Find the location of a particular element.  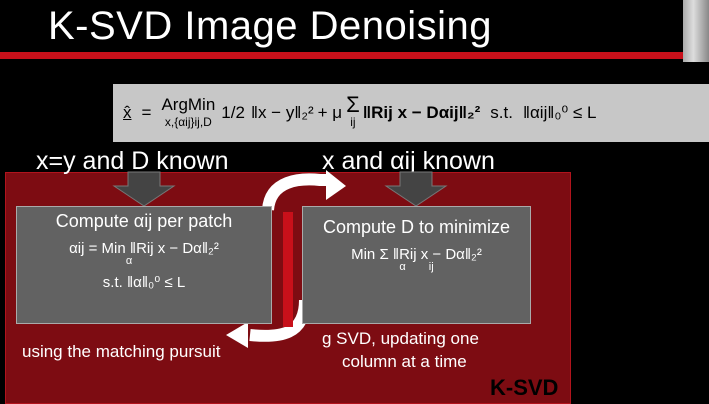

down-arrow-left is located at coordinates (144, 189).